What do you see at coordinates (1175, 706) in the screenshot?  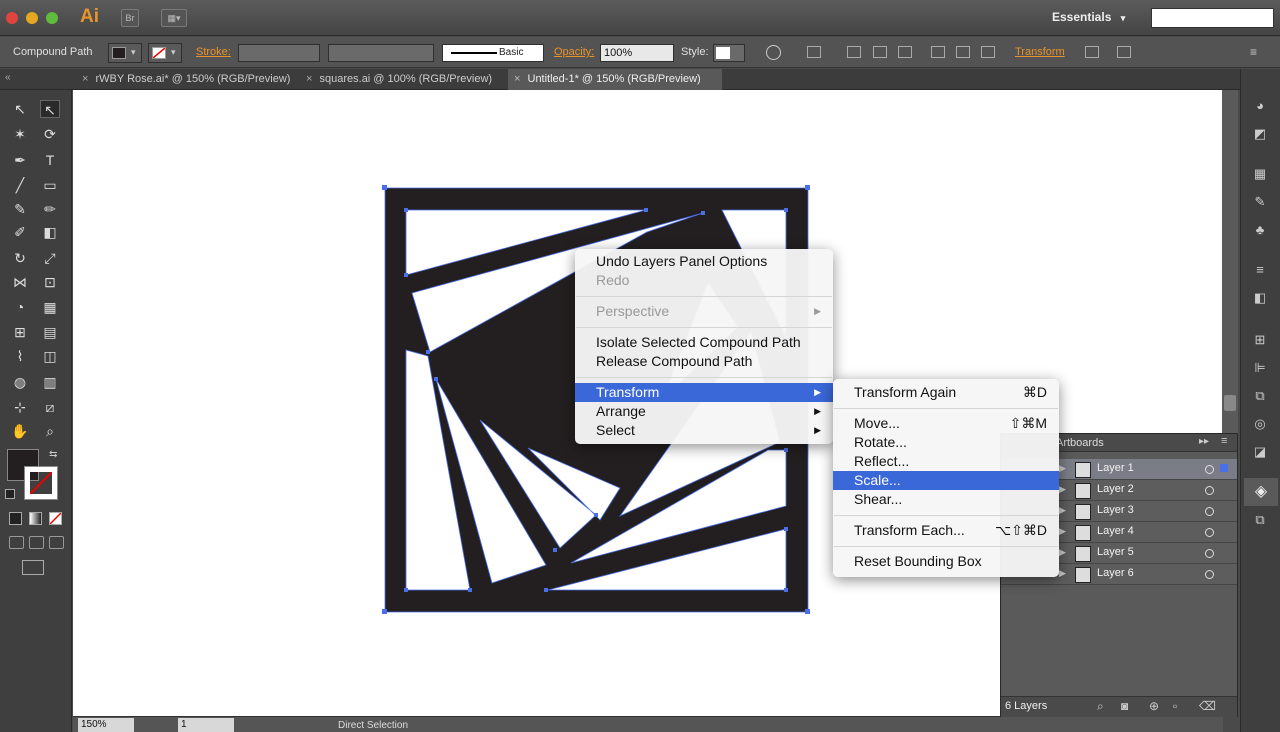 I see `new-layer-icon: ▫` at bounding box center [1175, 706].